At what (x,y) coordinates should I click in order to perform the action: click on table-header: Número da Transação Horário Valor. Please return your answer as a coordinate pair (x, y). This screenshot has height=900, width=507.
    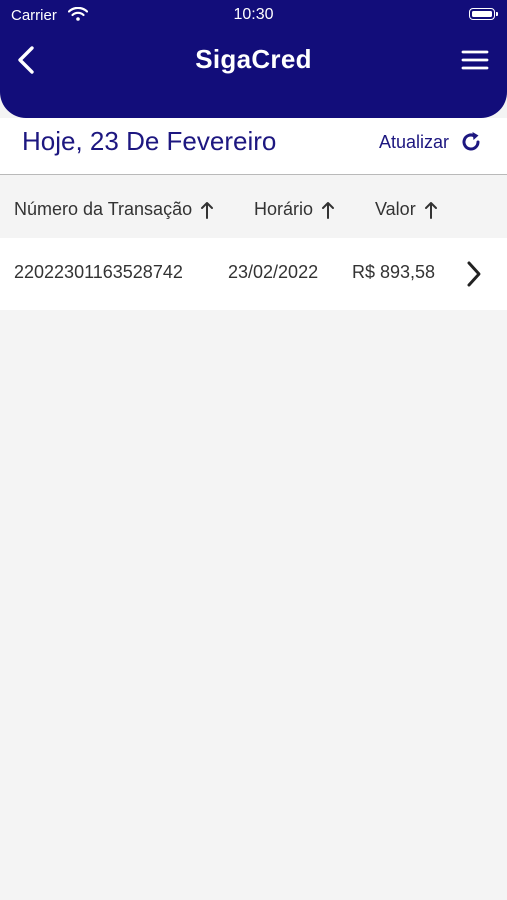
    Looking at the image, I should click on (253, 206).